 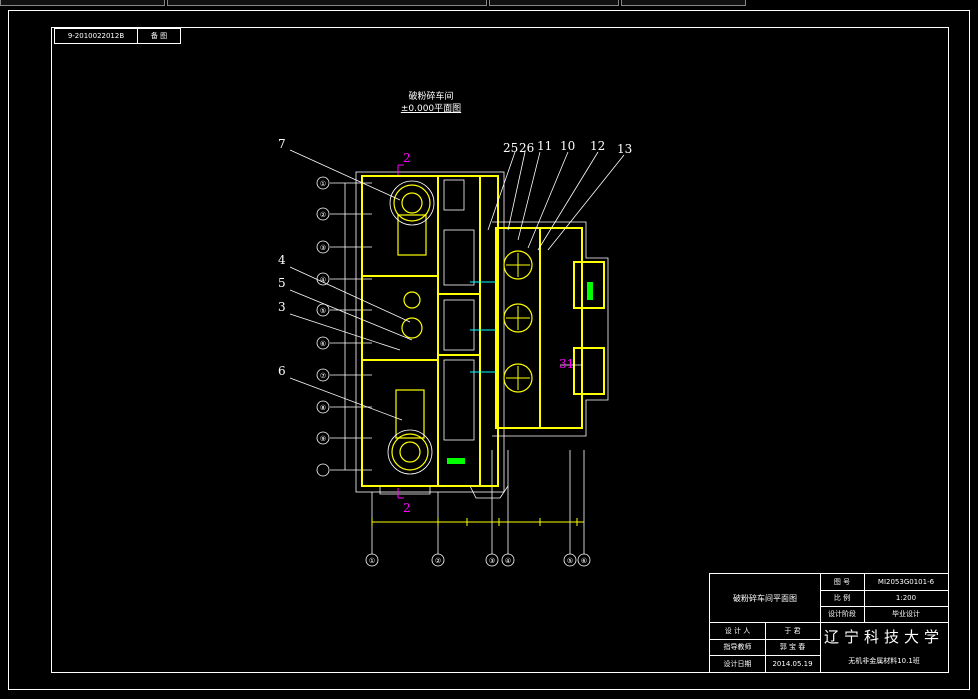 What do you see at coordinates (323, 439) in the screenshot?
I see `axis-label: ⑨` at bounding box center [323, 439].